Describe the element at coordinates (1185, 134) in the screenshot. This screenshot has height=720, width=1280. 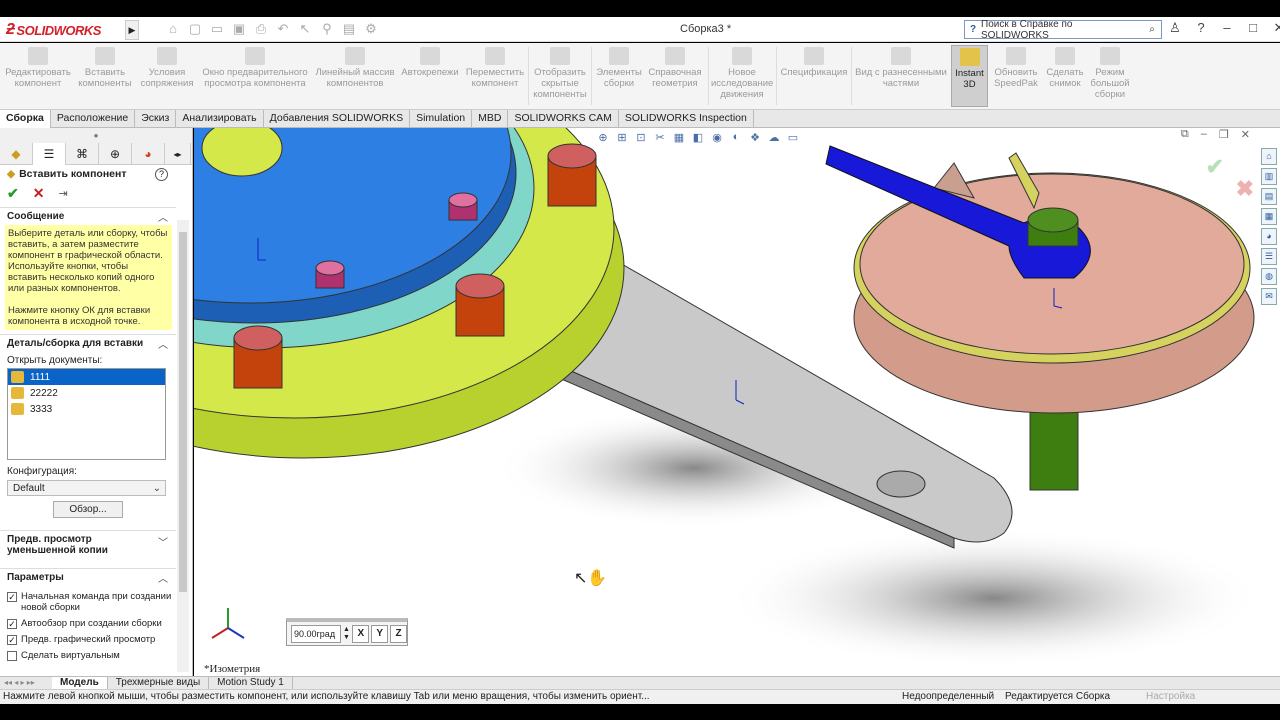
I see `split-view-icon: ⧉` at that location.